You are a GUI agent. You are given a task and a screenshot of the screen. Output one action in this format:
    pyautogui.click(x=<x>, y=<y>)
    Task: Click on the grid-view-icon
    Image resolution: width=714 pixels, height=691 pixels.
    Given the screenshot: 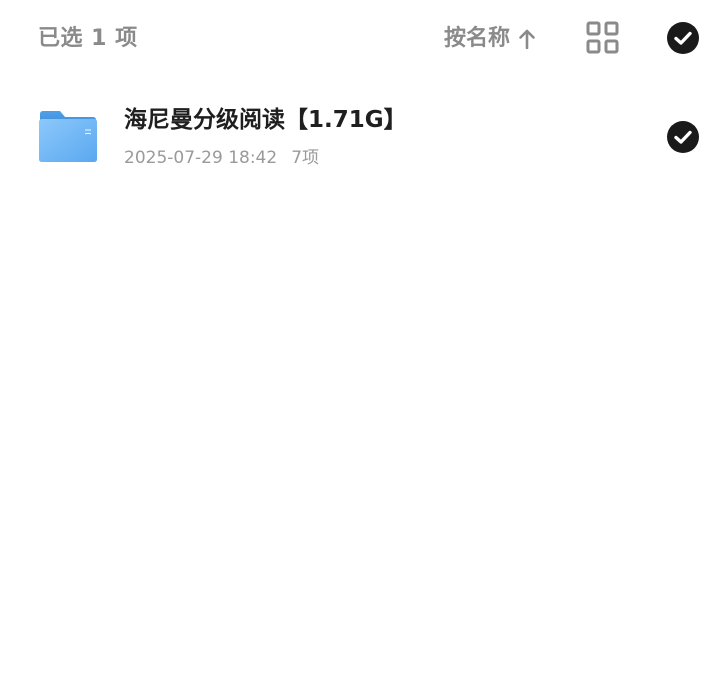 What is the action you would take?
    pyautogui.click(x=603, y=38)
    